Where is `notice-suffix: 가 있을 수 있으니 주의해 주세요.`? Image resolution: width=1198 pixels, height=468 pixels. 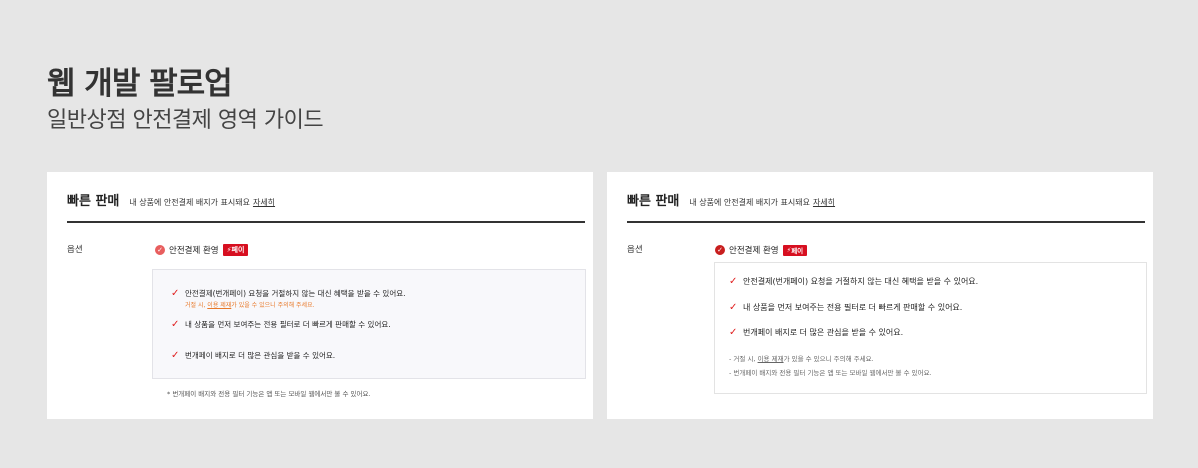
notice-suffix: 가 있을 수 있으니 주의해 주세요. is located at coordinates (828, 359).